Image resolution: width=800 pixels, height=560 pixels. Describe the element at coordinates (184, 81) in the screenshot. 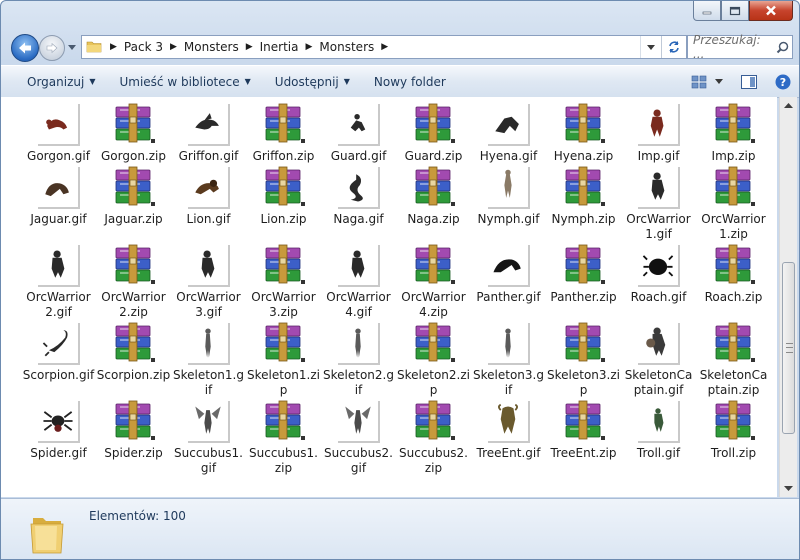

I see `include-in-library-menu: Umieść w bibliotece ▼` at that location.